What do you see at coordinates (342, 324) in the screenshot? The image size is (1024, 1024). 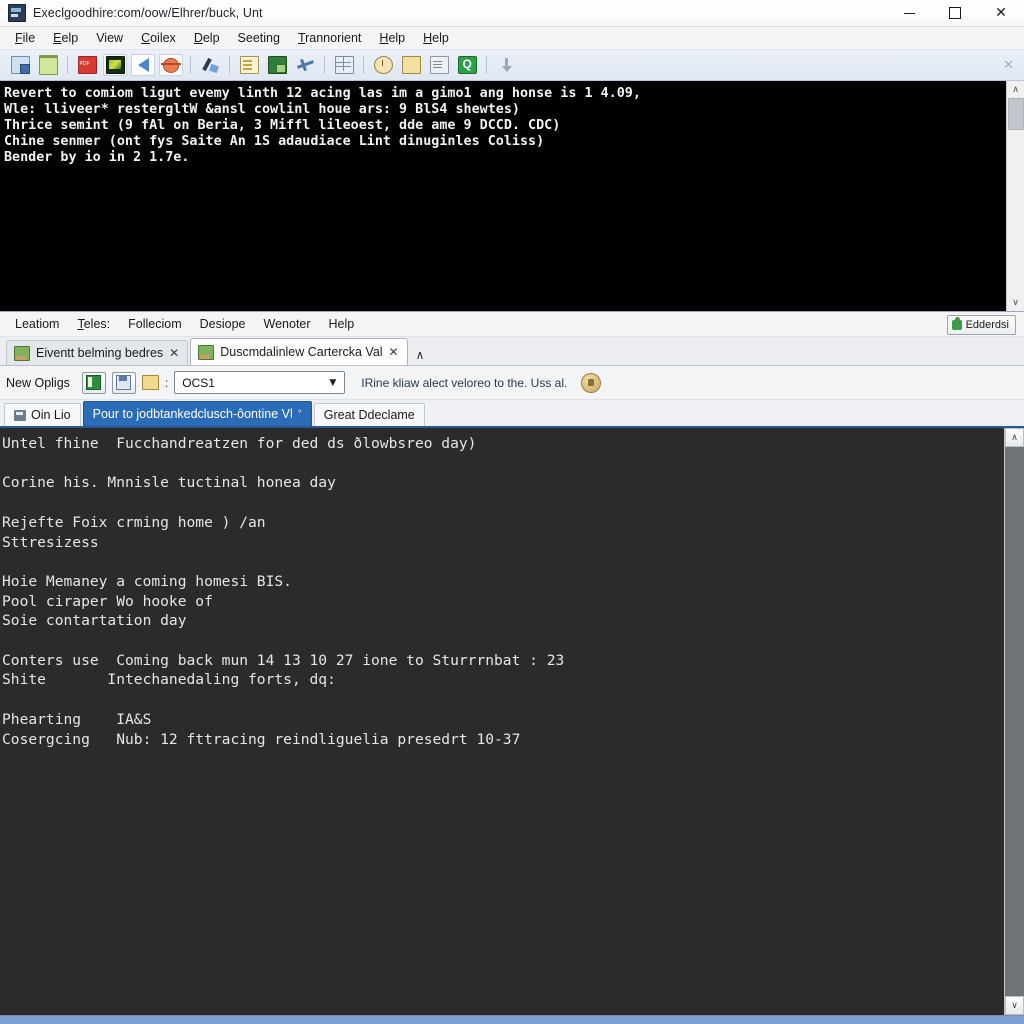 I see `menu2-item-help: Help` at bounding box center [342, 324].